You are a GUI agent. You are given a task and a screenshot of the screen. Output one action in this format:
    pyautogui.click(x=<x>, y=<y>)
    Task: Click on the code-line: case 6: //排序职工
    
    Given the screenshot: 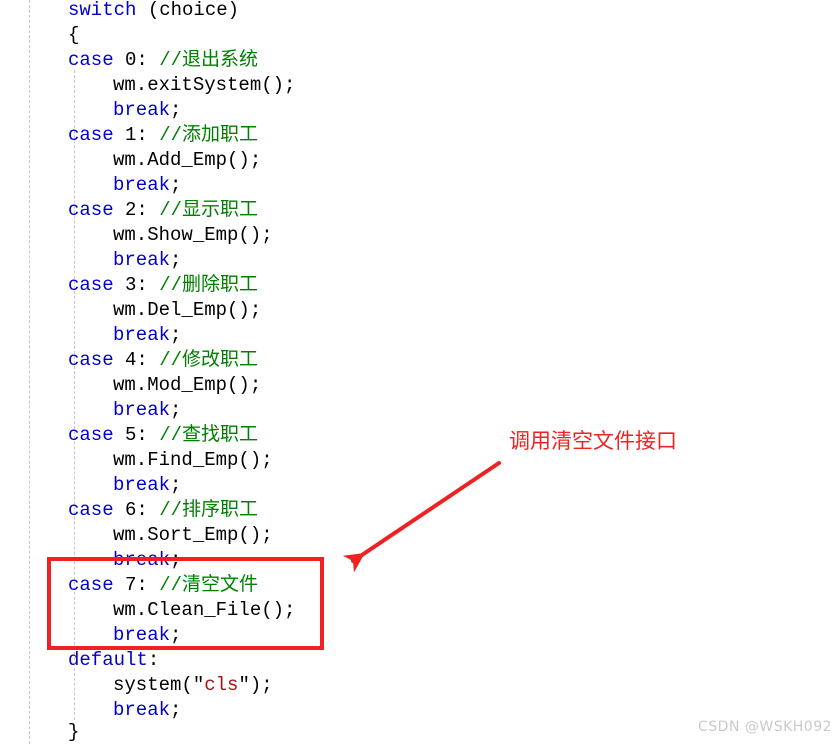 What is the action you would take?
    pyautogui.click(x=129, y=510)
    